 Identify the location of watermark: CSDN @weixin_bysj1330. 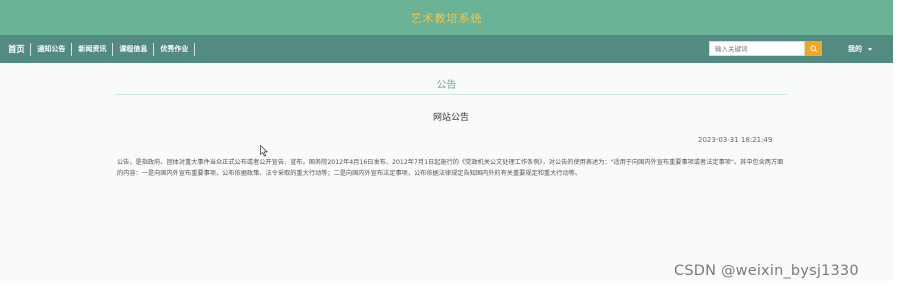
(766, 271).